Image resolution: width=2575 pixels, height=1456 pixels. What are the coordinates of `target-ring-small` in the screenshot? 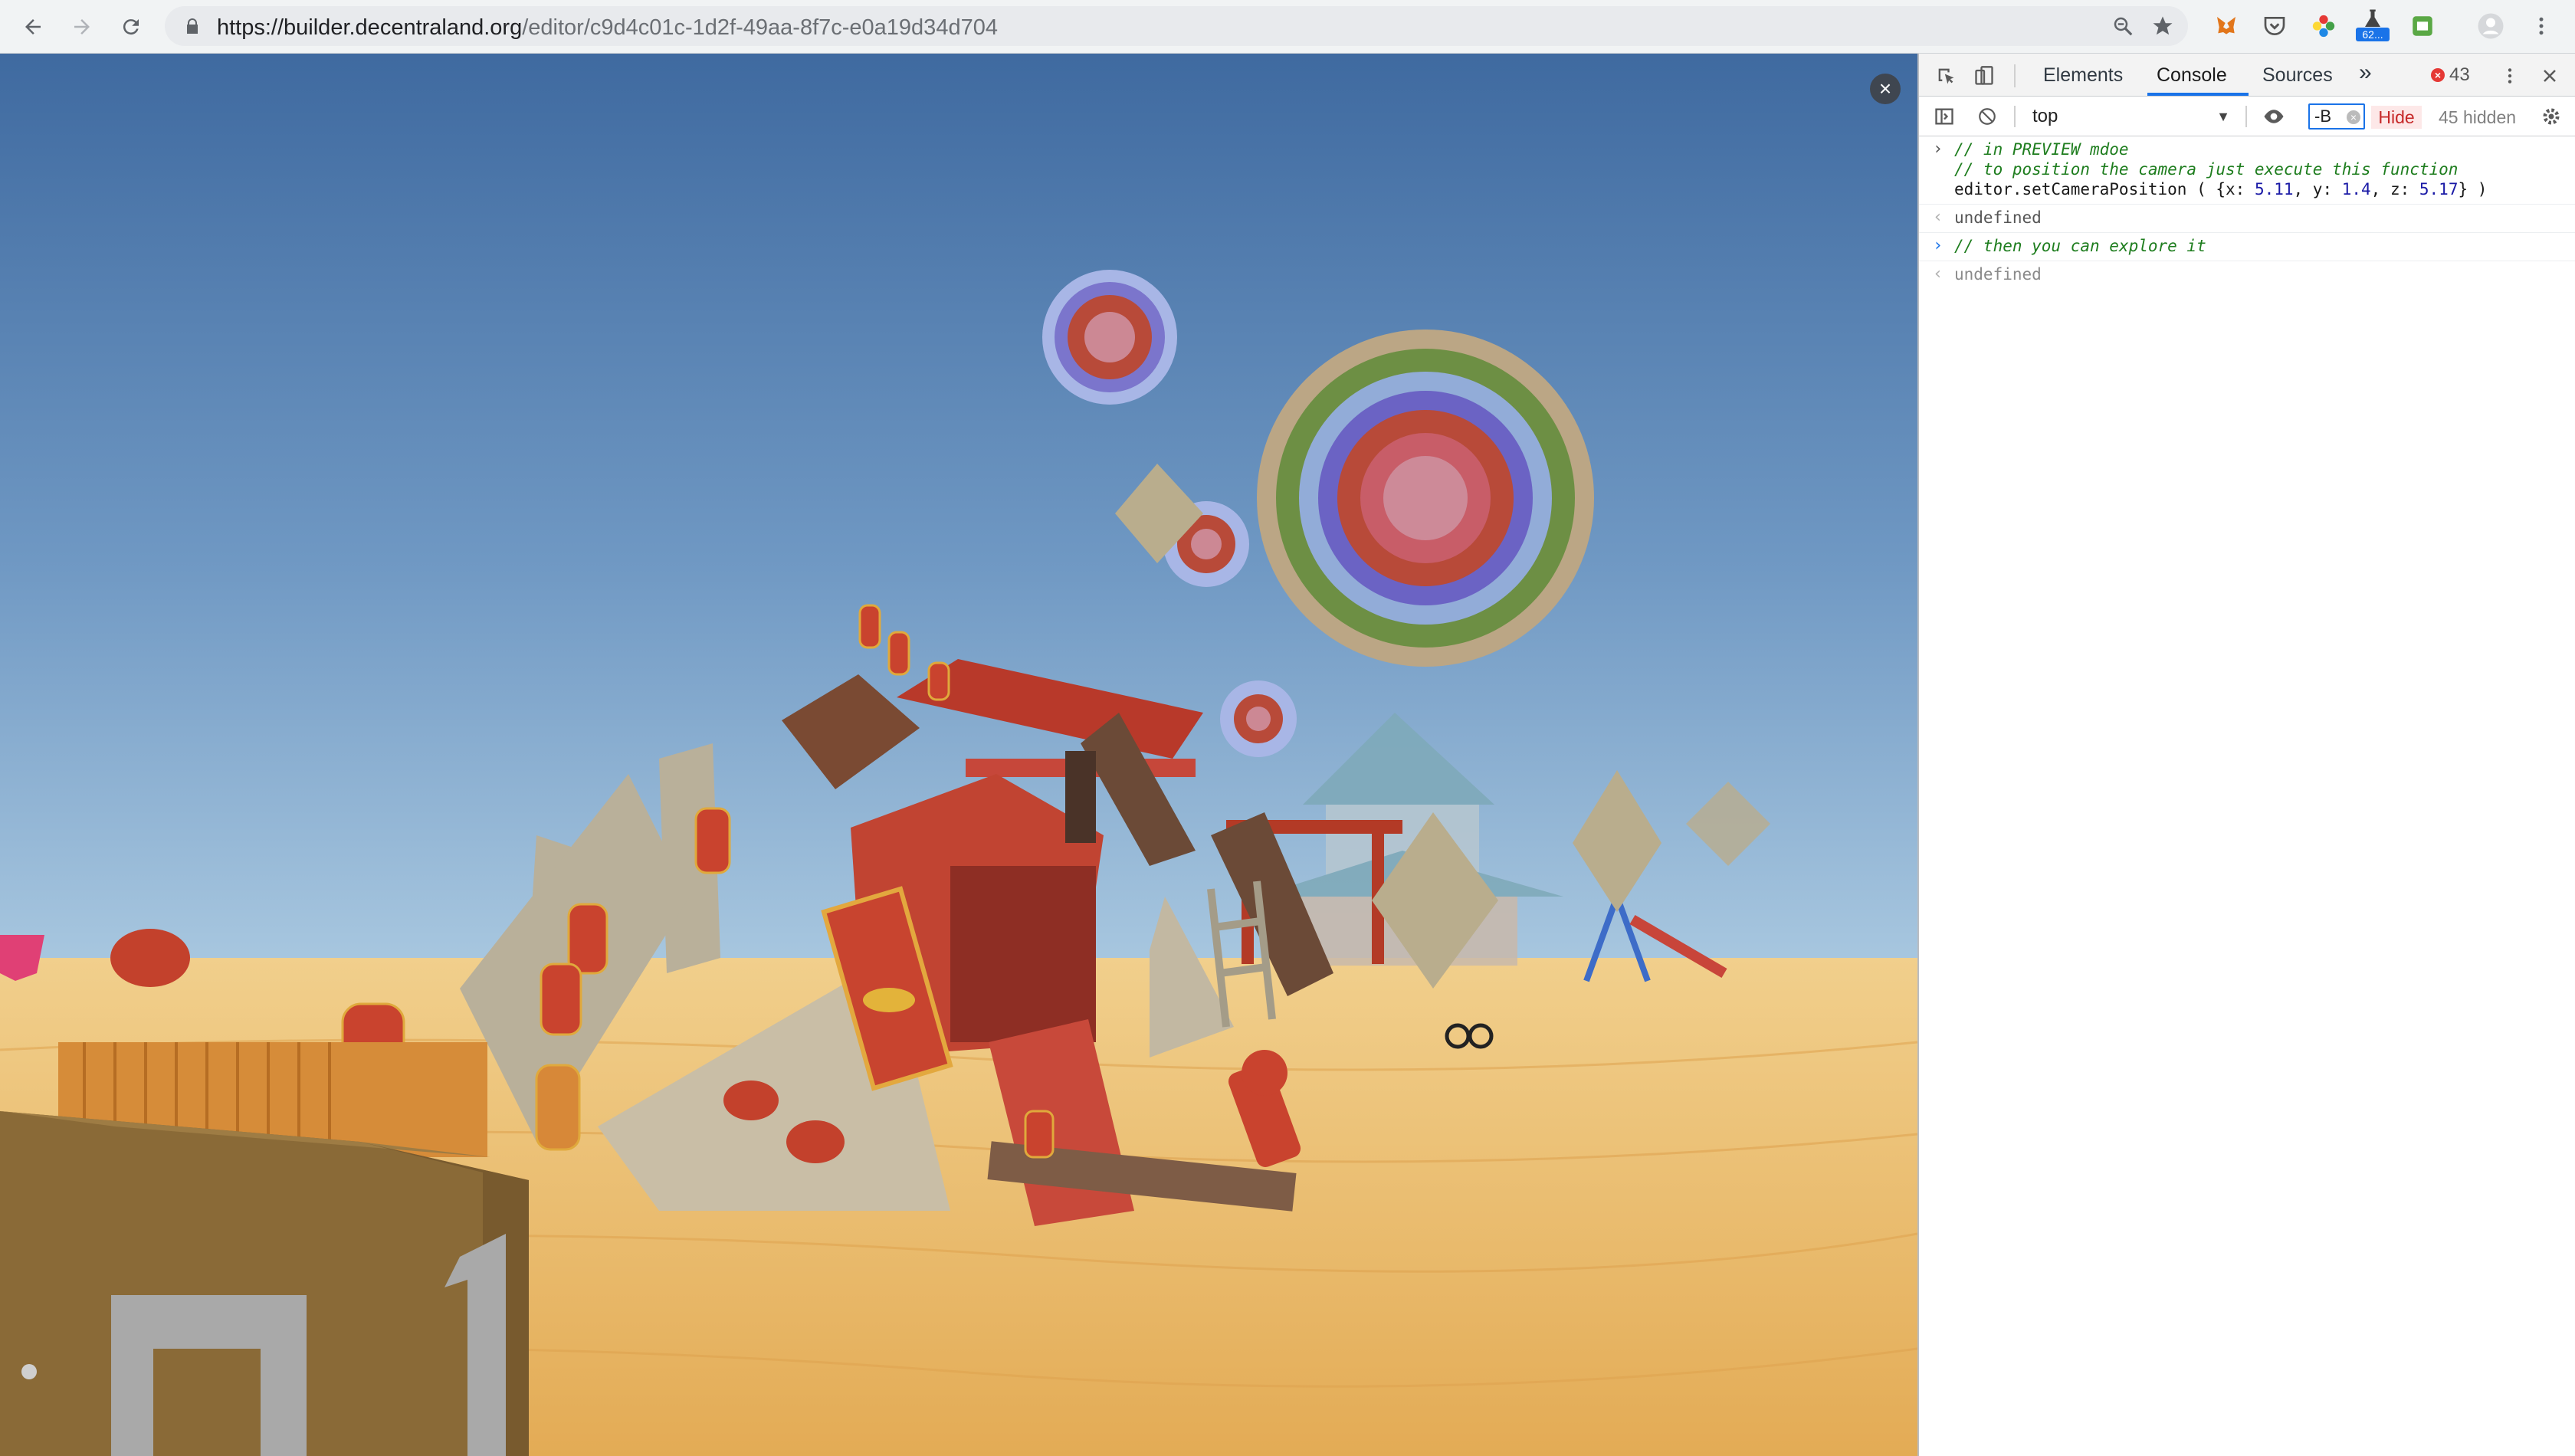 It's located at (1109, 337).